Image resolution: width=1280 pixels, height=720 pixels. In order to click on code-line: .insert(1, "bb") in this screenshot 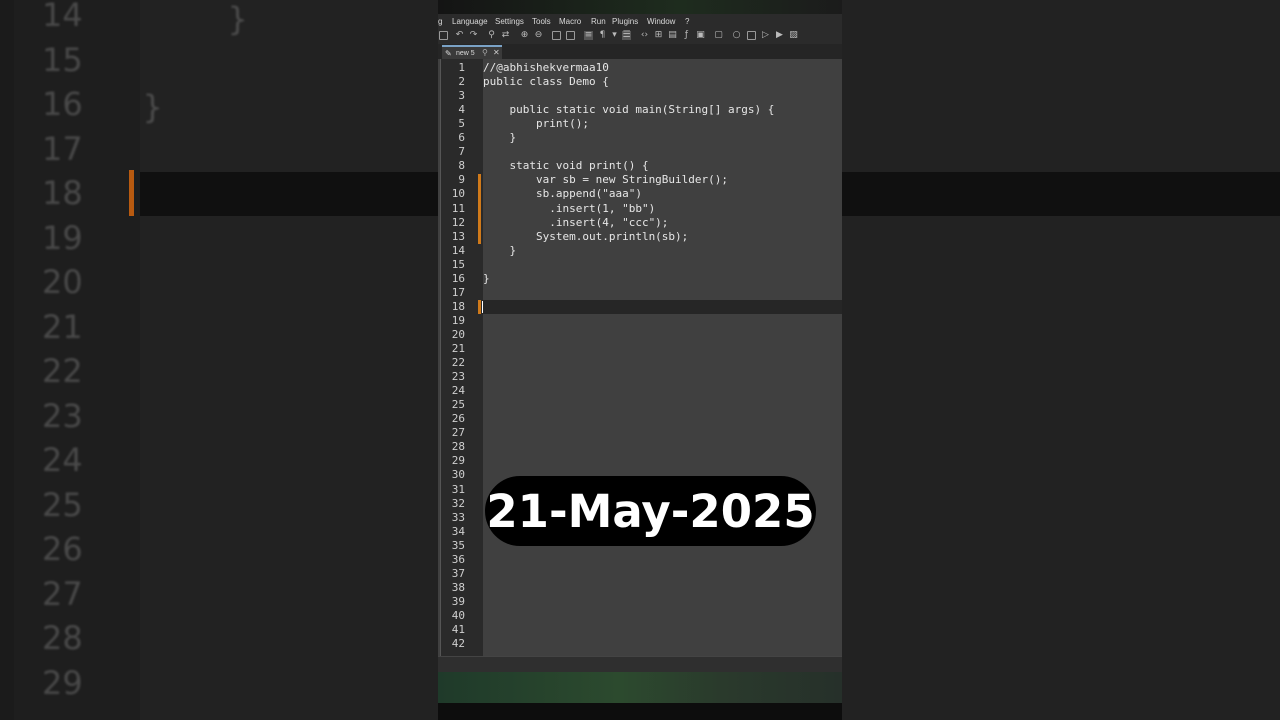, I will do `click(569, 209)`.